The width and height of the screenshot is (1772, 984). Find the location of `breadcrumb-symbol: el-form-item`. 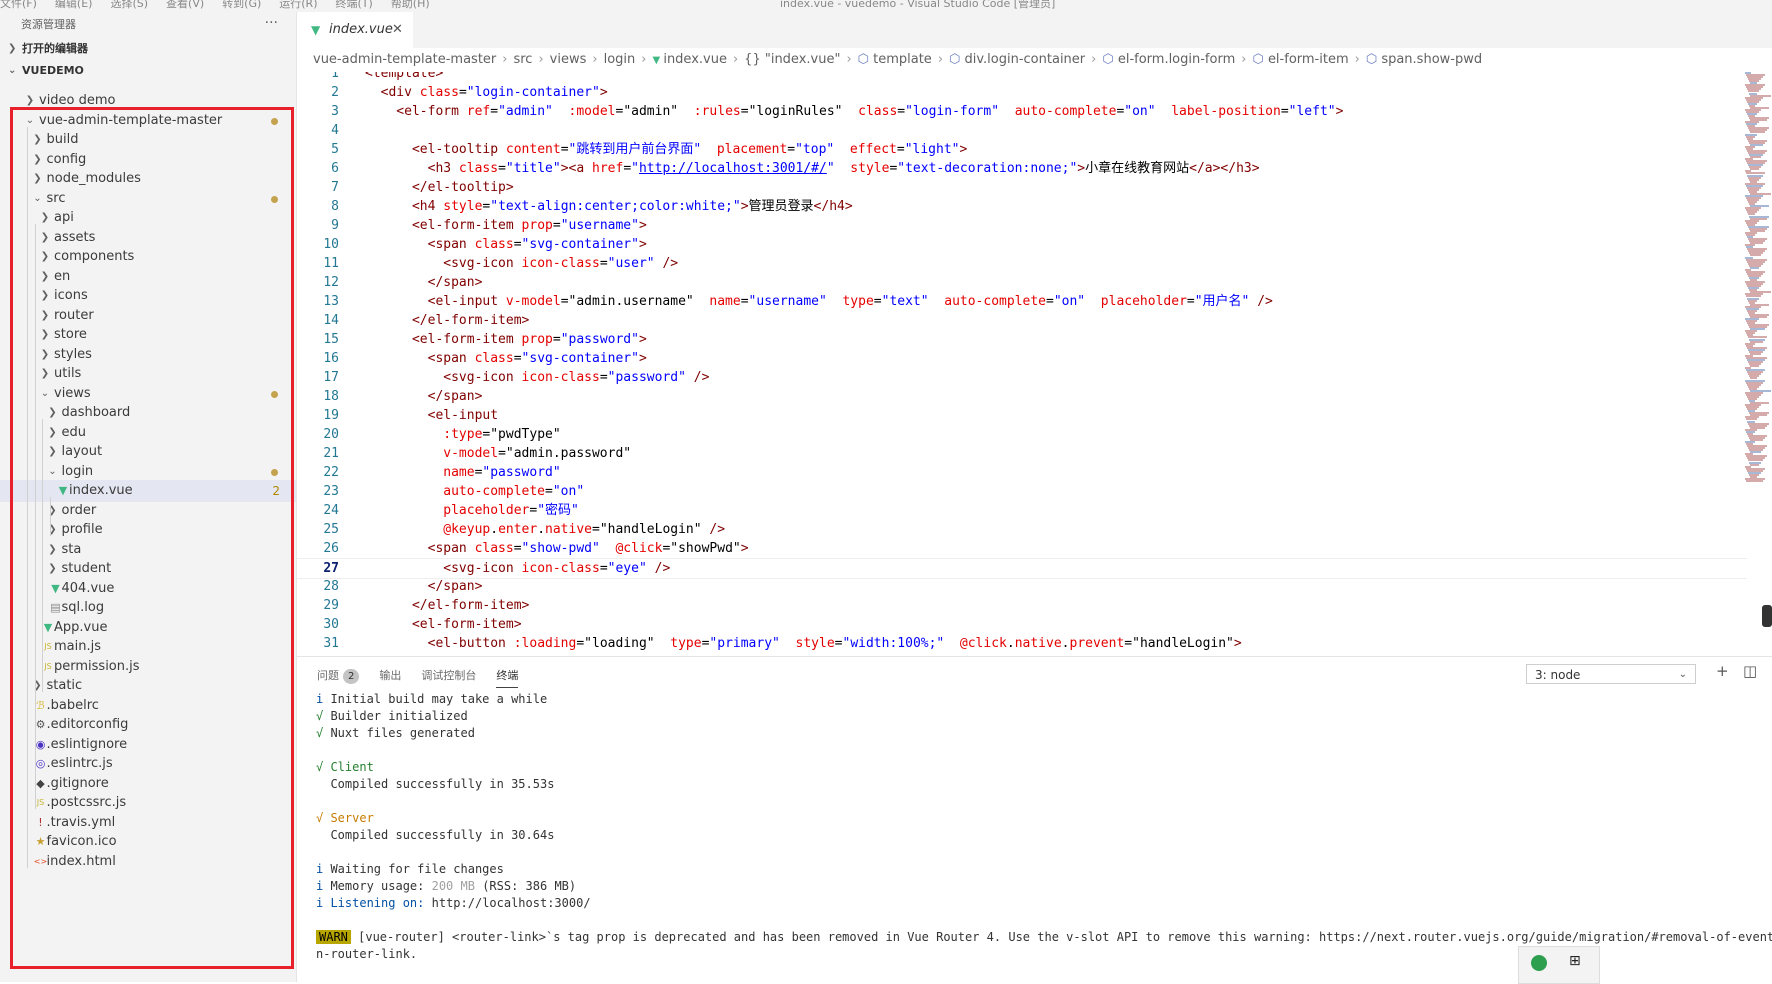

breadcrumb-symbol: el-form-item is located at coordinates (1308, 59).